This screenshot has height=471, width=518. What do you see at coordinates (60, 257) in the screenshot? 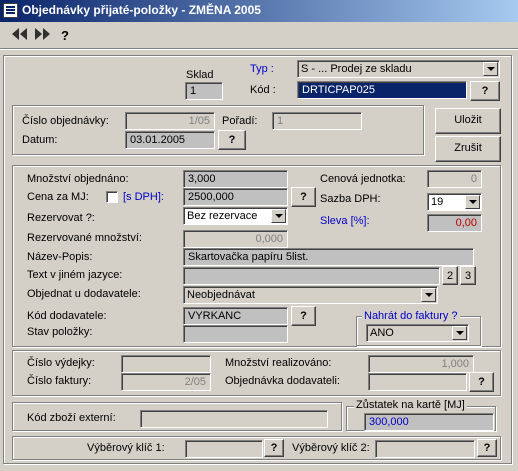
I see `nazev-label: Název-Popis:` at bounding box center [60, 257].